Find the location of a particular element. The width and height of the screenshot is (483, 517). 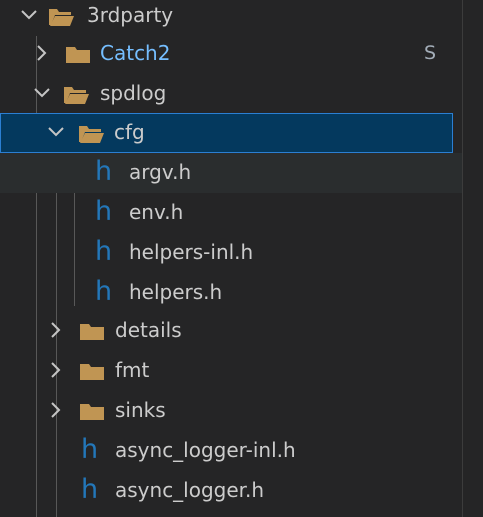

tree-folder-3rdparty: 3rdparty is located at coordinates (231, 18).